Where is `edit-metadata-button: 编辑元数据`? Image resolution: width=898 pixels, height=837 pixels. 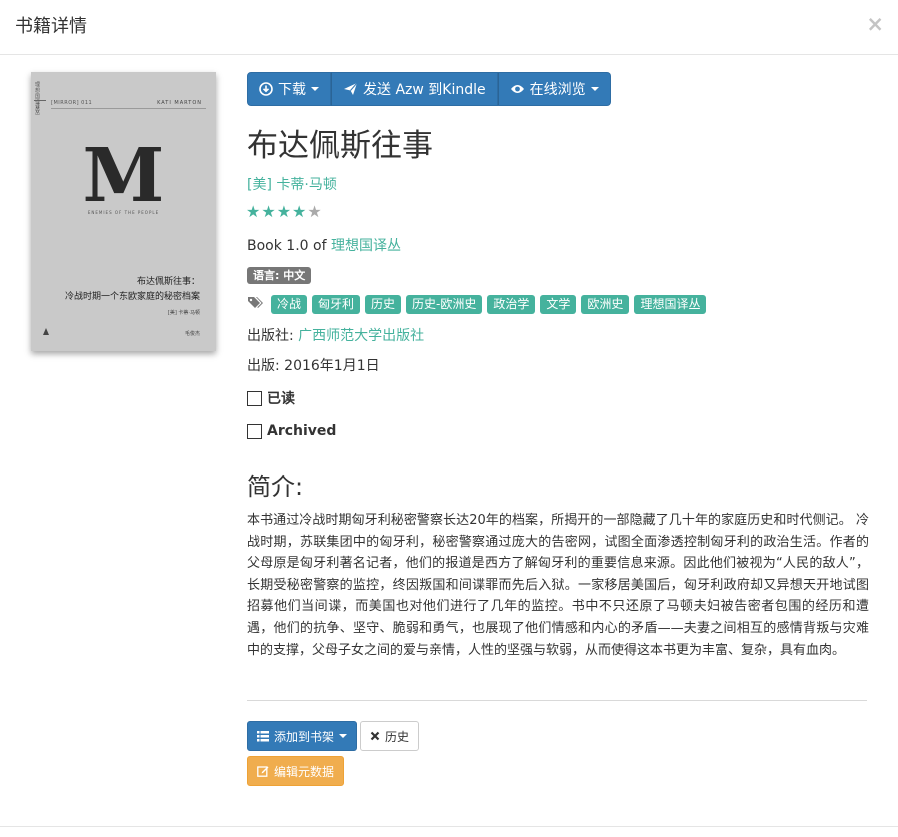 edit-metadata-button: 编辑元数据 is located at coordinates (296, 771).